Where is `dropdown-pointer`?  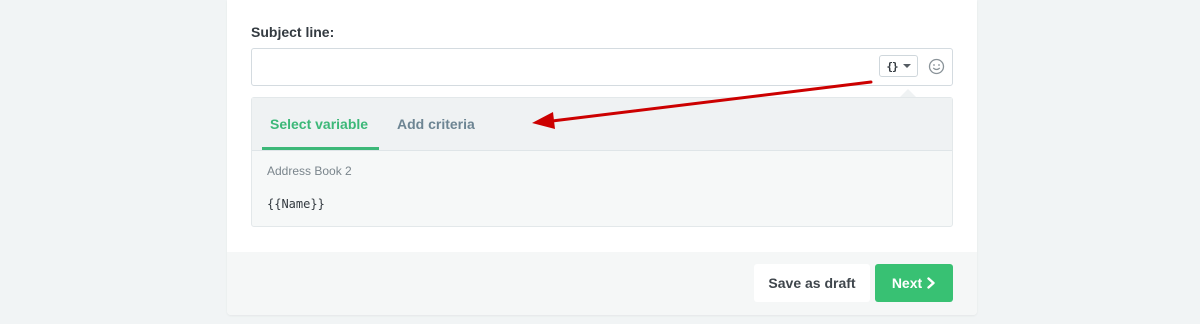
dropdown-pointer is located at coordinates (908, 93).